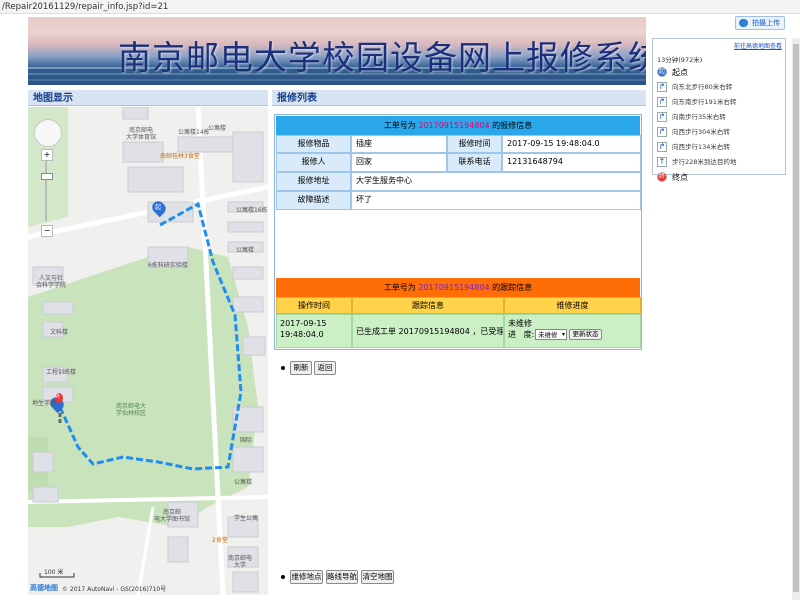 The image size is (800, 600). Describe the element at coordinates (314, 305) in the screenshot. I see `col-operation-time: 操作时间` at that location.